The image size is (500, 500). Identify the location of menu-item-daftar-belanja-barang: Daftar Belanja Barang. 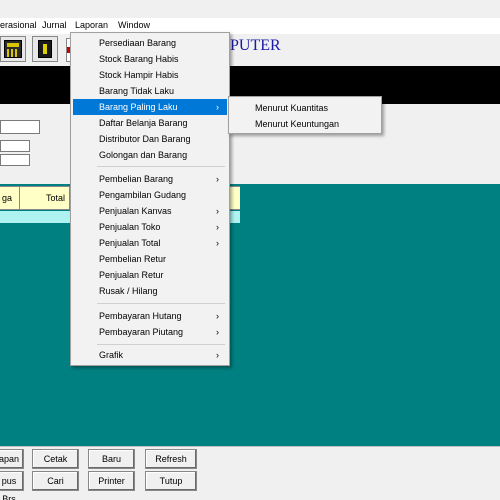
(150, 123).